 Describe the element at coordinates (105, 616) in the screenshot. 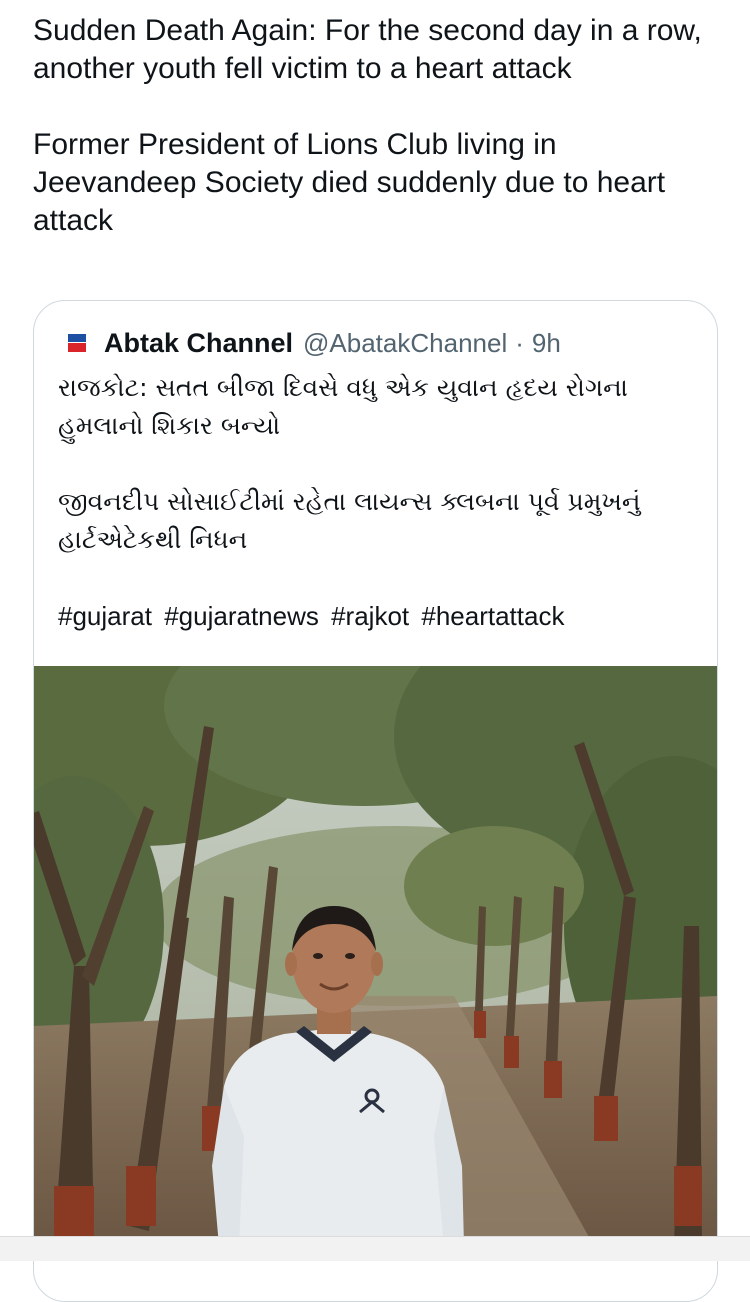

I see `hashtag-link: #gujarat` at that location.